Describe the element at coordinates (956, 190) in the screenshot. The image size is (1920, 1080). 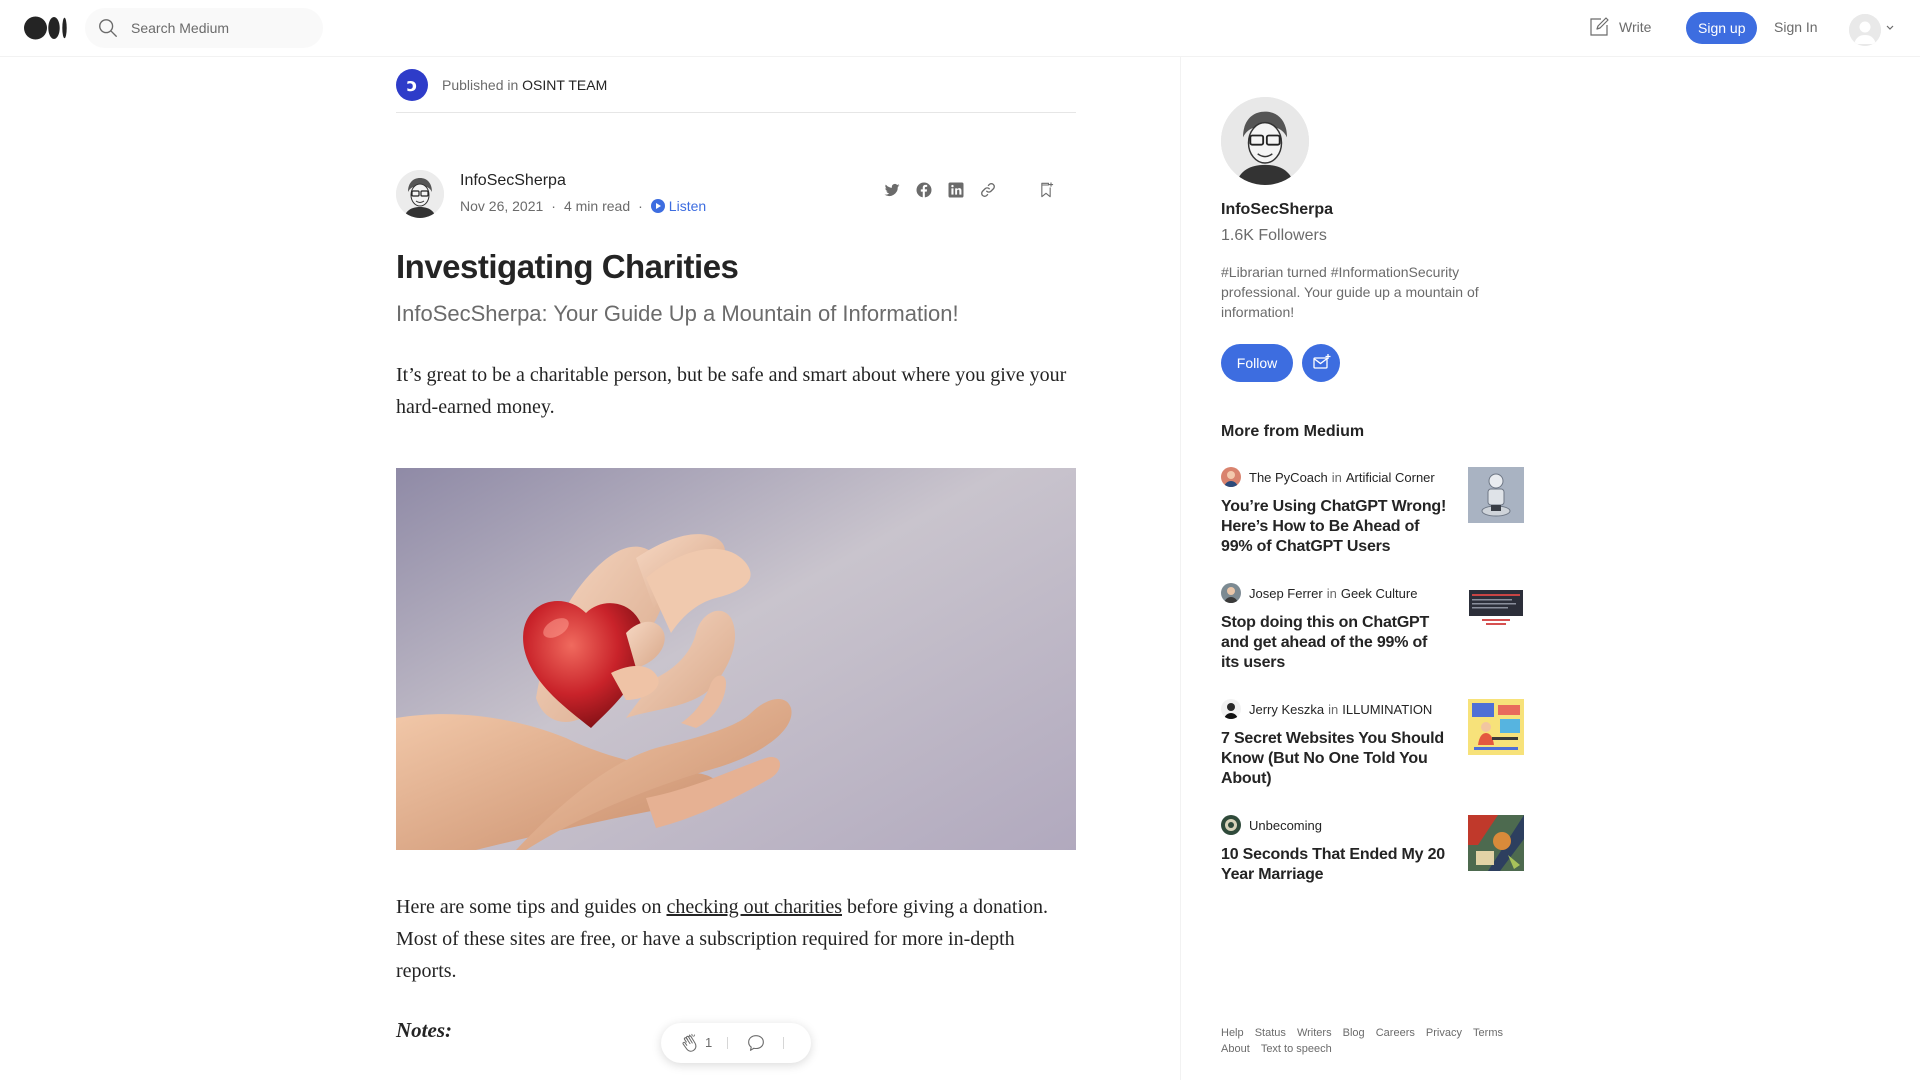
I see `linkedin-icon` at that location.